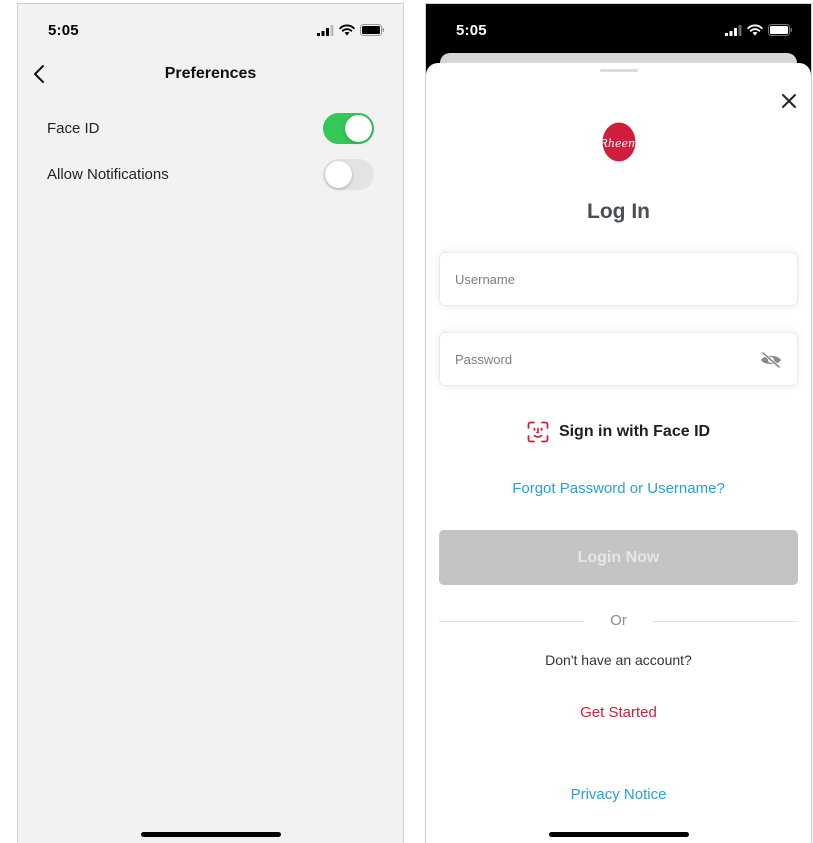 Image resolution: width=813 pixels, height=843 pixels. I want to click on close-icon, so click(789, 101).